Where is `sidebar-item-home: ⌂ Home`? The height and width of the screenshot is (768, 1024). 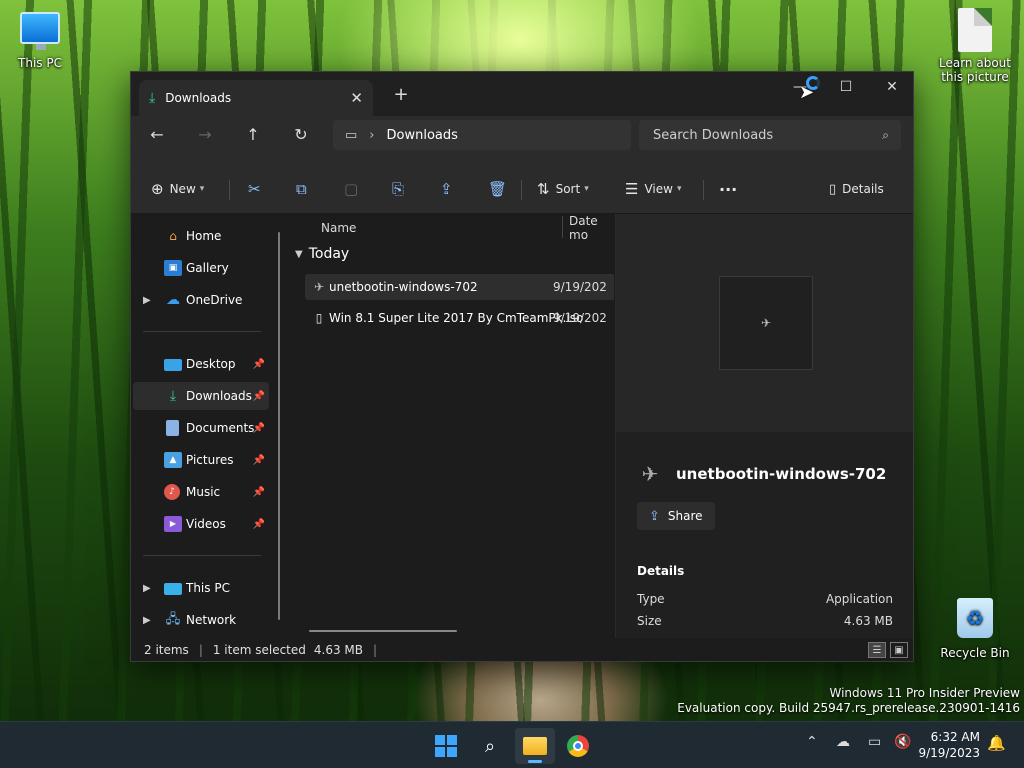
sidebar-item-home: ⌂ Home is located at coordinates (201, 236).